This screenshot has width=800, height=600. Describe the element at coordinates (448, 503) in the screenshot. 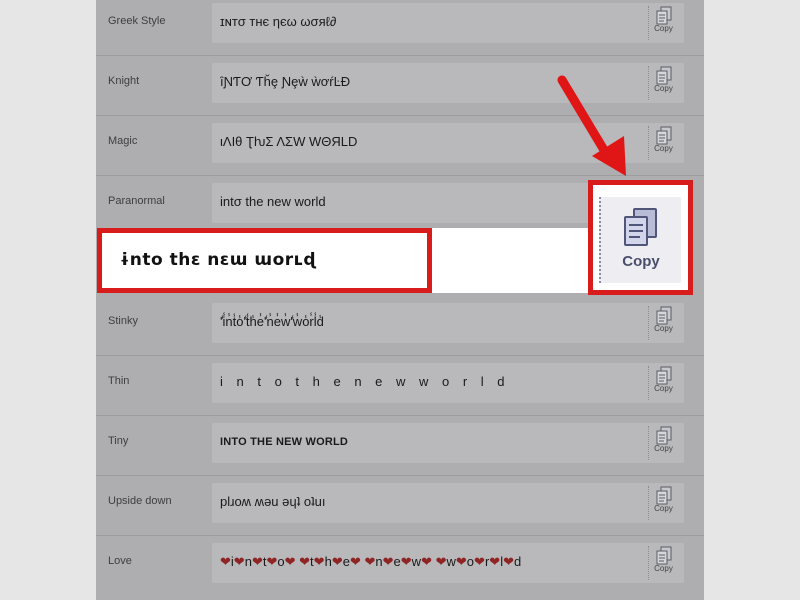

I see `style-text-field-upside-down: plɹoʍ ʍǝu ǝɥʇ oʇuı Copy` at that location.